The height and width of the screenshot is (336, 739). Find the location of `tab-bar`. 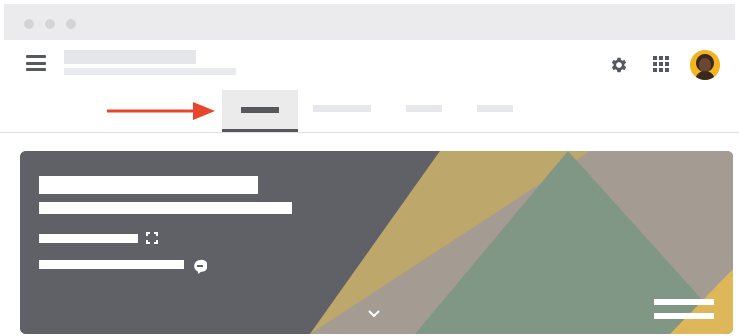

tab-bar is located at coordinates (369, 111).